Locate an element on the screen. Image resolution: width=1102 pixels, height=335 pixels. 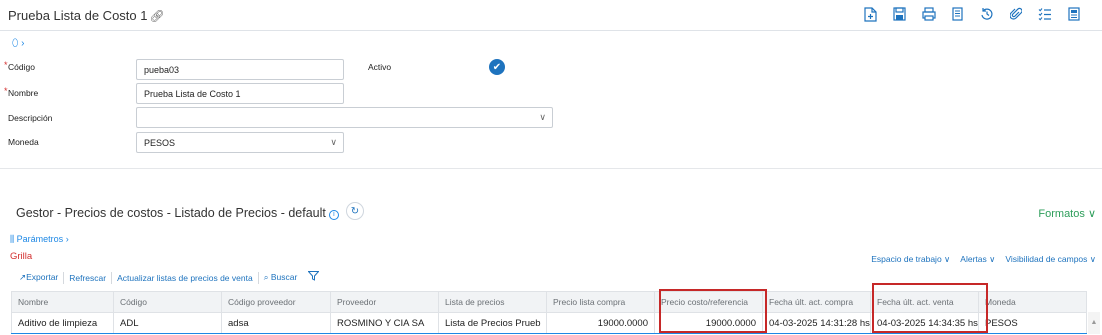
espacio-label: Espacio de trabajo is located at coordinates (906, 259).